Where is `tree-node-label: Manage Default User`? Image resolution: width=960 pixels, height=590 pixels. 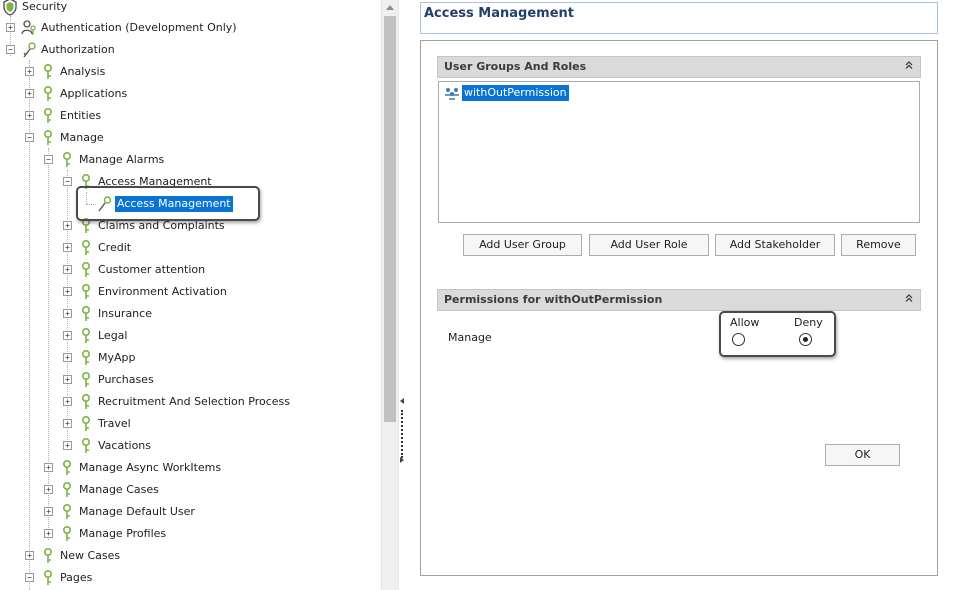 tree-node-label: Manage Default User is located at coordinates (137, 511).